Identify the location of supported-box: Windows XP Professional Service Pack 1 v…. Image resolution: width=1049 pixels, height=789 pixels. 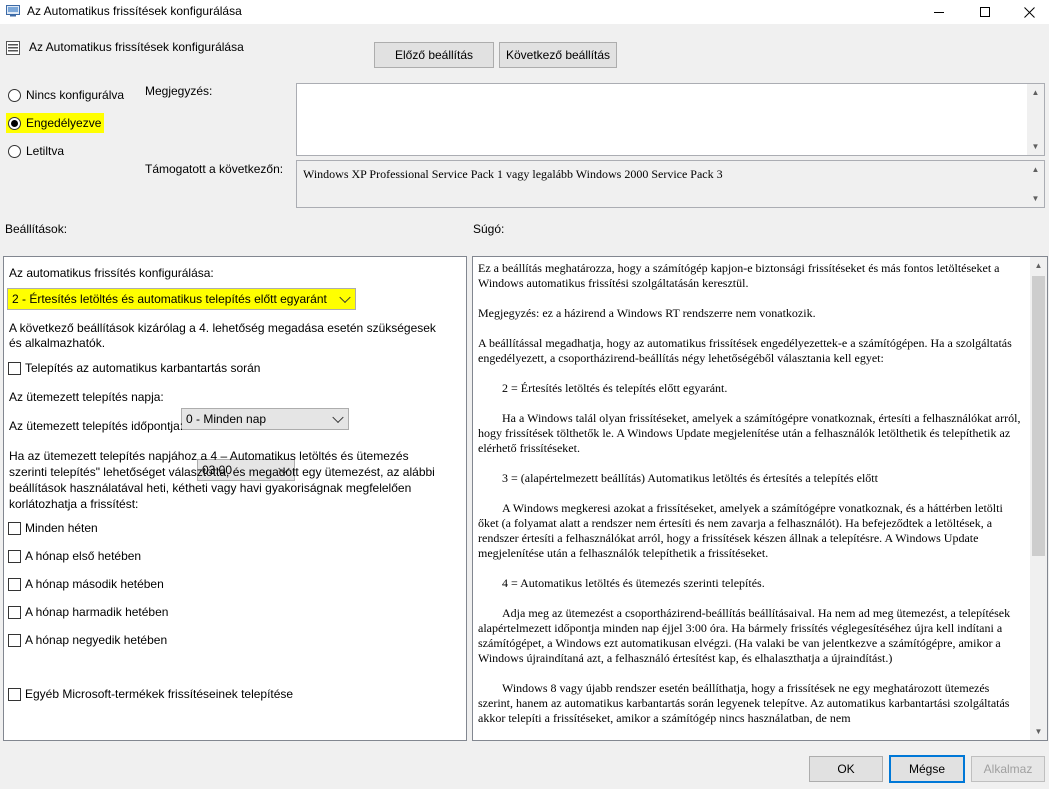
(670, 184).